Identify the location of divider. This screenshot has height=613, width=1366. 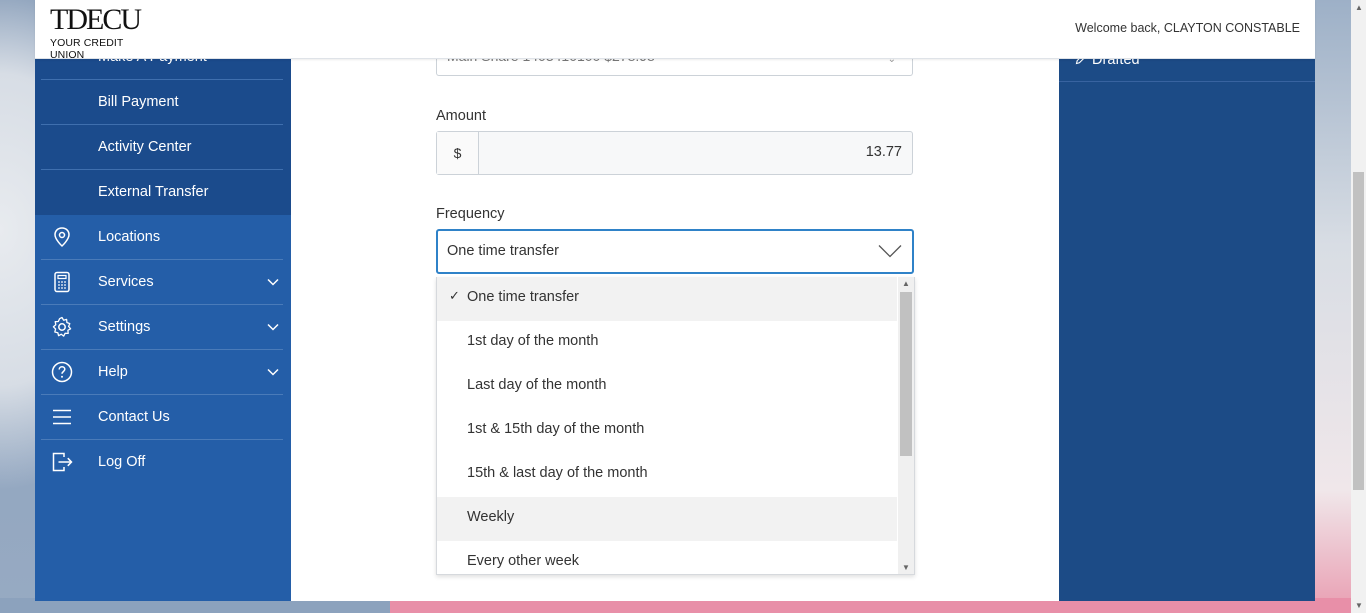
(1187, 81).